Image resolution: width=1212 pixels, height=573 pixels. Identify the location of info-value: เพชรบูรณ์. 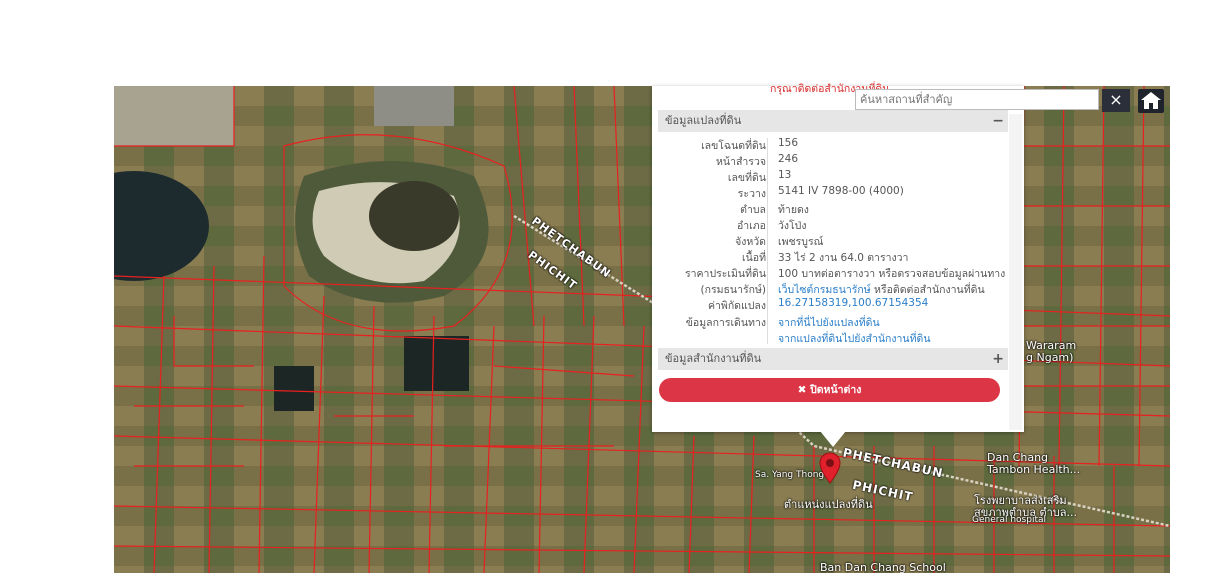
(801, 242).